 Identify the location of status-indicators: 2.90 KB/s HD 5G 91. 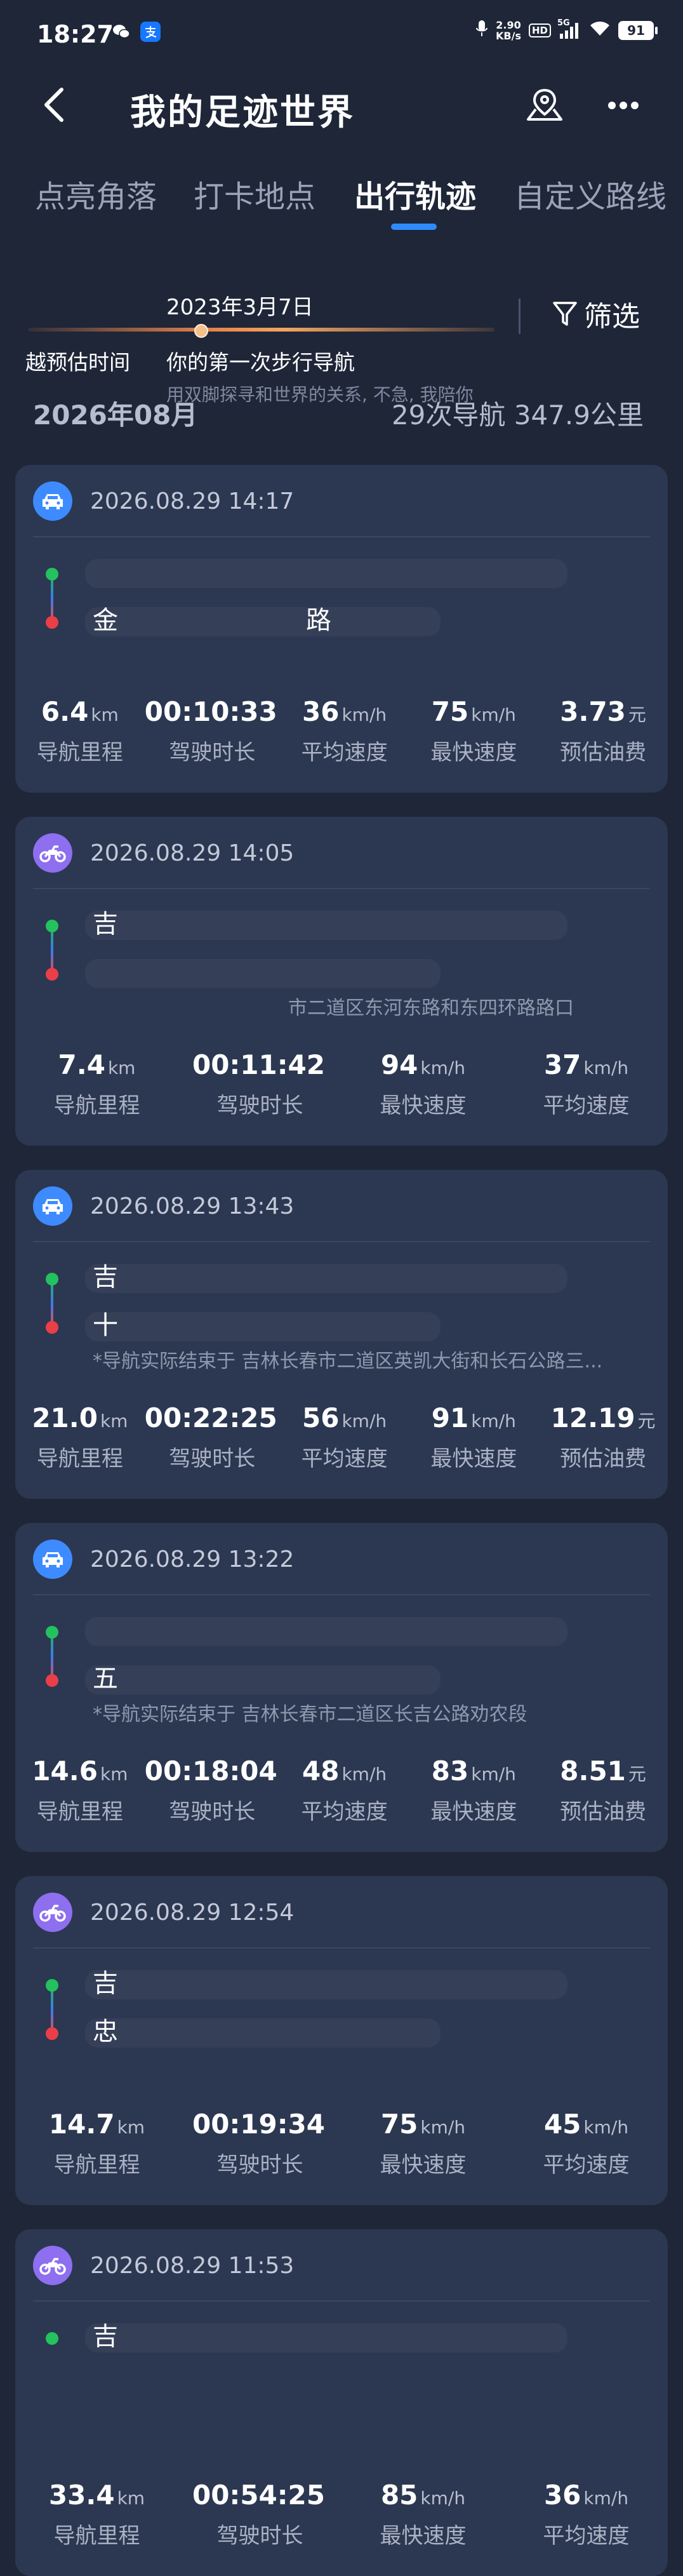
(566, 30).